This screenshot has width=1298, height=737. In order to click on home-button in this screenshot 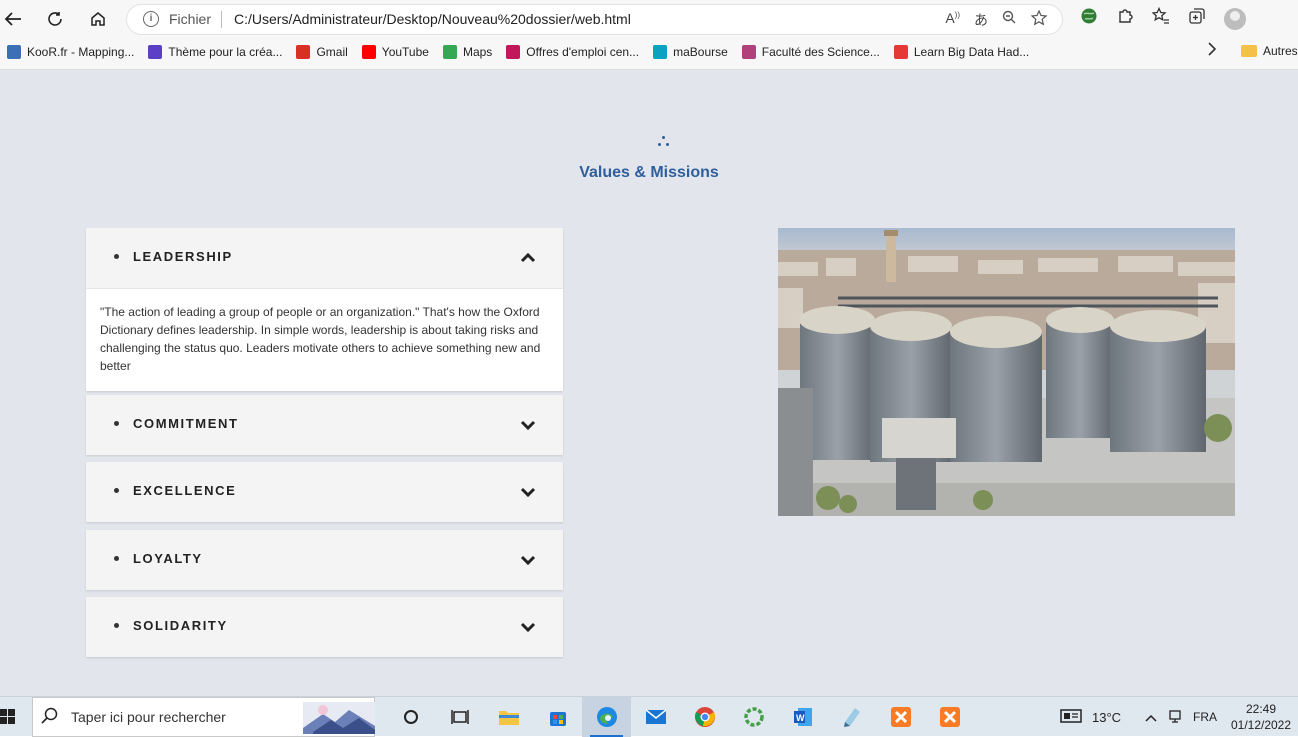, I will do `click(98, 19)`.